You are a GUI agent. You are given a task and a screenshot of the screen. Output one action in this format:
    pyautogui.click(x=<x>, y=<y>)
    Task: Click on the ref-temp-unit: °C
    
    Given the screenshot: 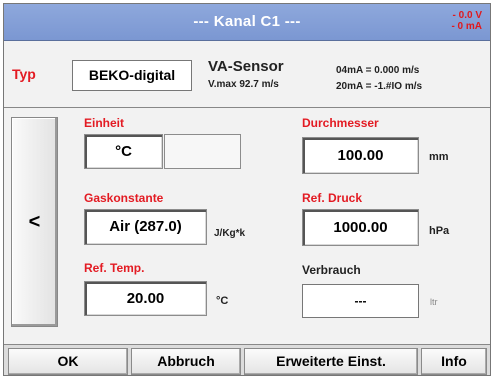 What is the action you would take?
    pyautogui.click(x=222, y=301)
    